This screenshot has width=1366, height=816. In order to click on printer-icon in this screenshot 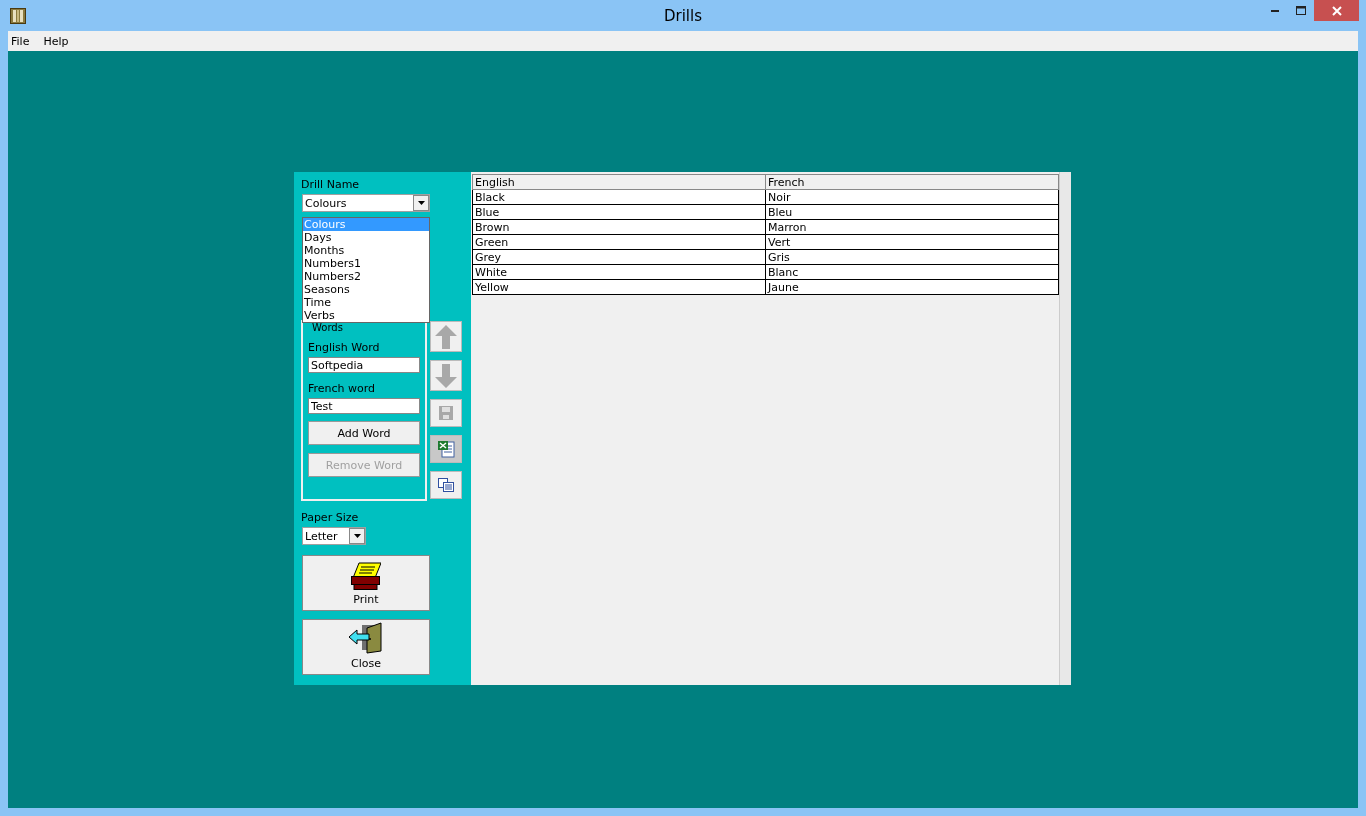, I will do `click(366, 576)`.